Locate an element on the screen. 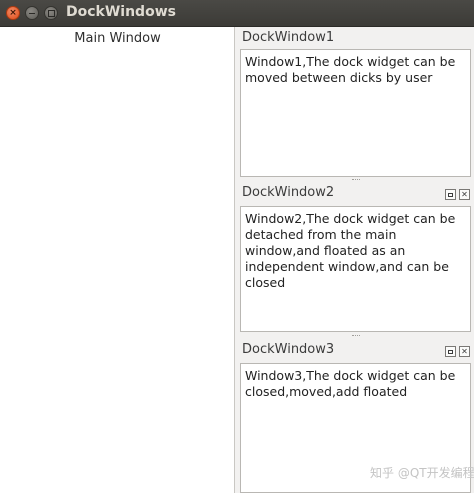  main-window-label: Main Window is located at coordinates (117, 38).